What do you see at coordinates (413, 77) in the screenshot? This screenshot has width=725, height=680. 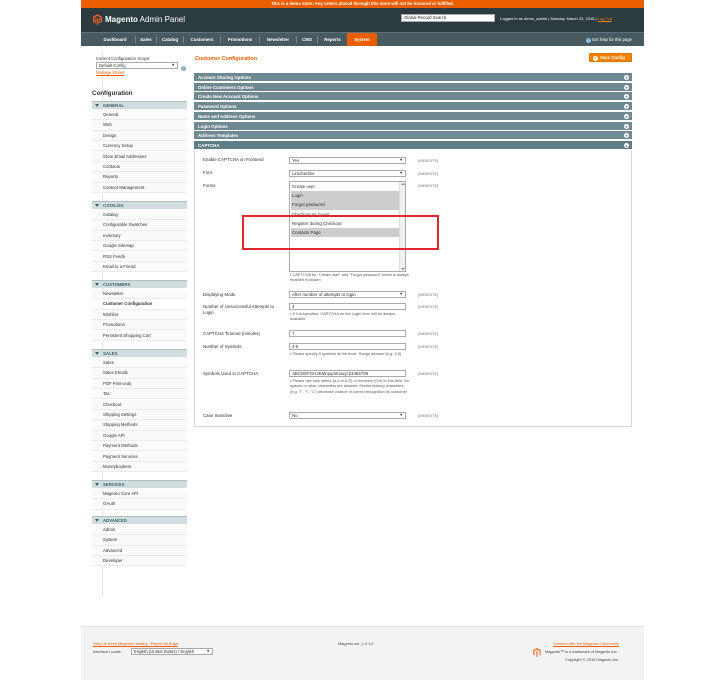 I see `group-account-sharing-options: Account Sharing Options ▾` at bounding box center [413, 77].